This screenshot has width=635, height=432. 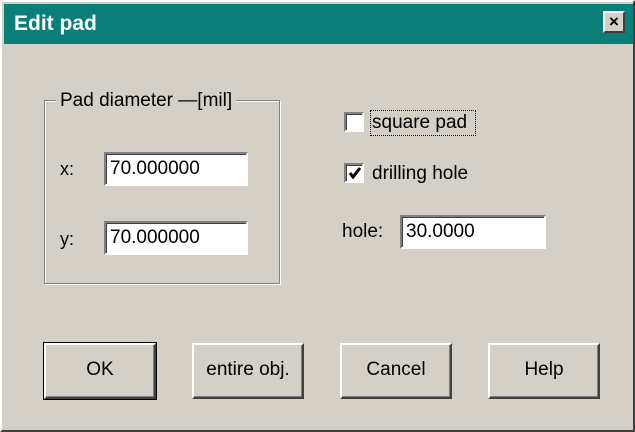 I want to click on square-pad-checkbox, so click(x=354, y=122).